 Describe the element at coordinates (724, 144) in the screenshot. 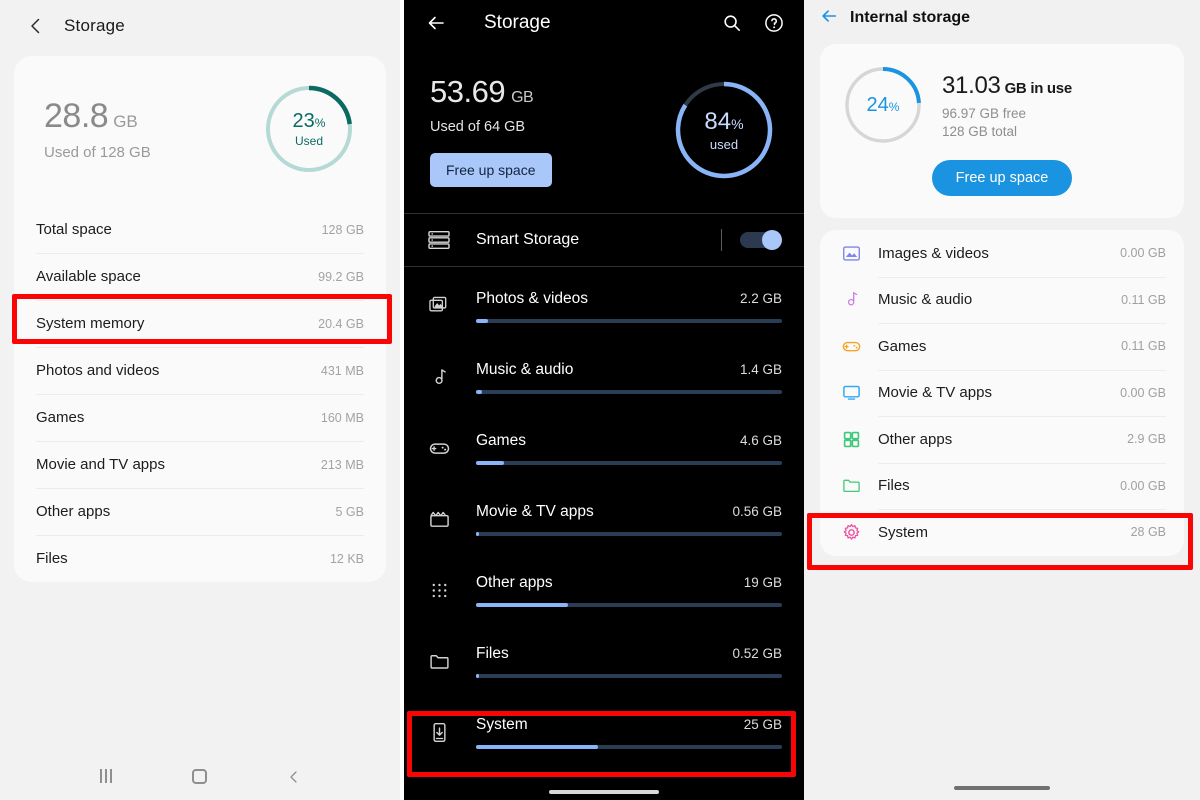

I see `panel2-percent-word: used` at that location.